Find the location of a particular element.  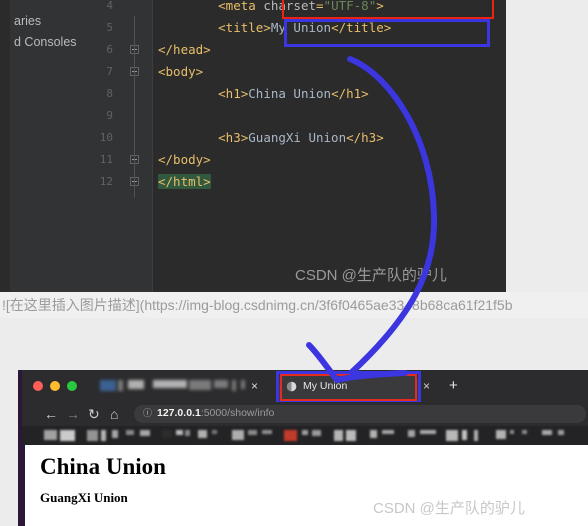

code-token: charset is located at coordinates (286, 6).